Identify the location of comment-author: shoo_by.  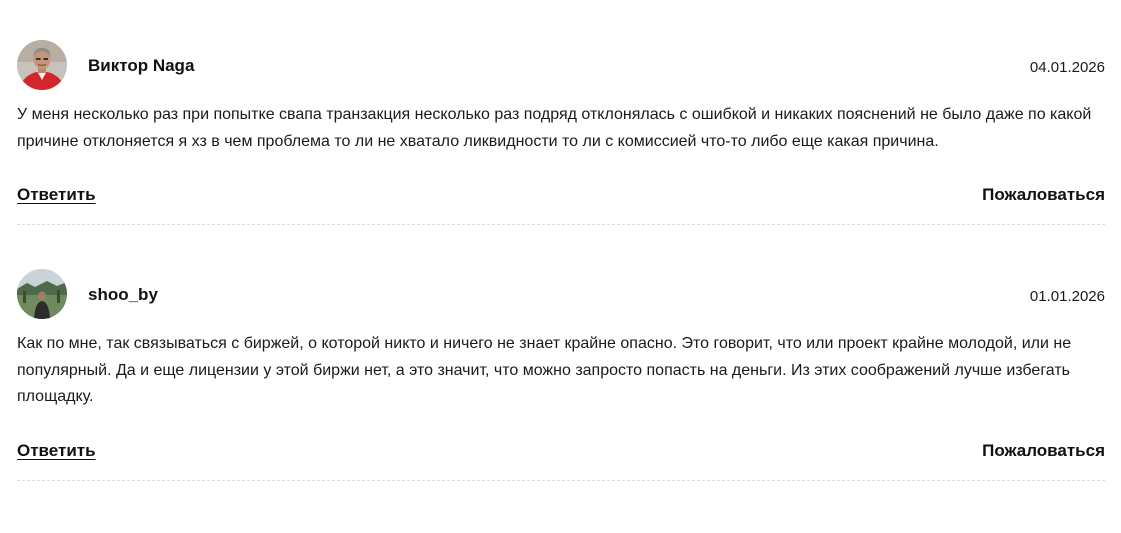
(123, 294).